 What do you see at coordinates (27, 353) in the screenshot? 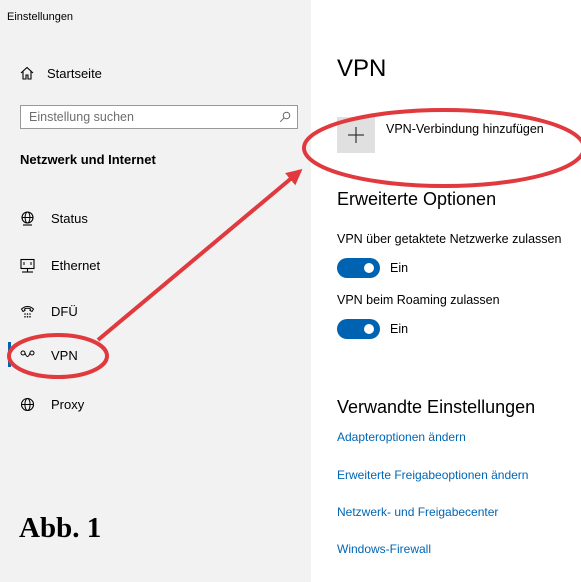
I see `vpn-icon` at bounding box center [27, 353].